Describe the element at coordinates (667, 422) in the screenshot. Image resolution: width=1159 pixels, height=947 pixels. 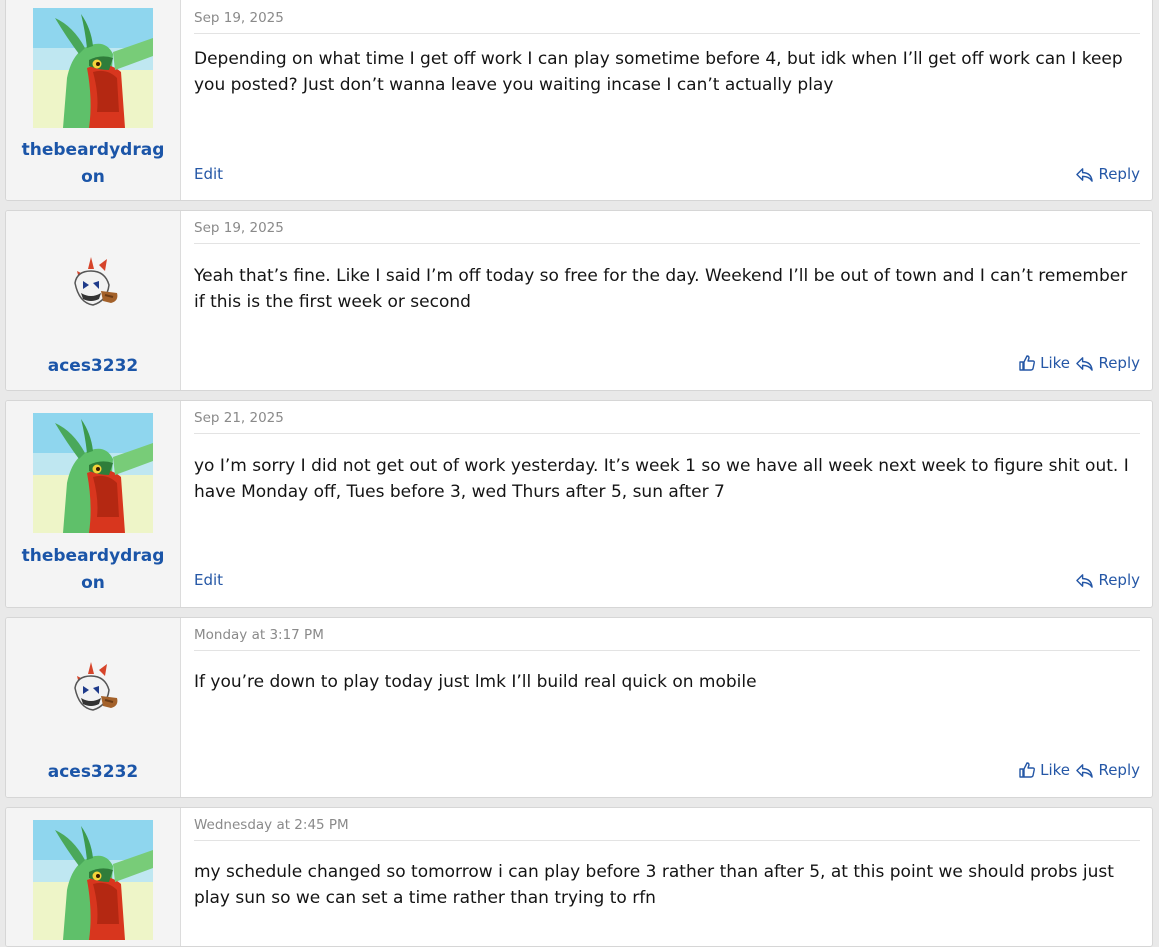
I see `post-date: Sep 21, 2025` at that location.